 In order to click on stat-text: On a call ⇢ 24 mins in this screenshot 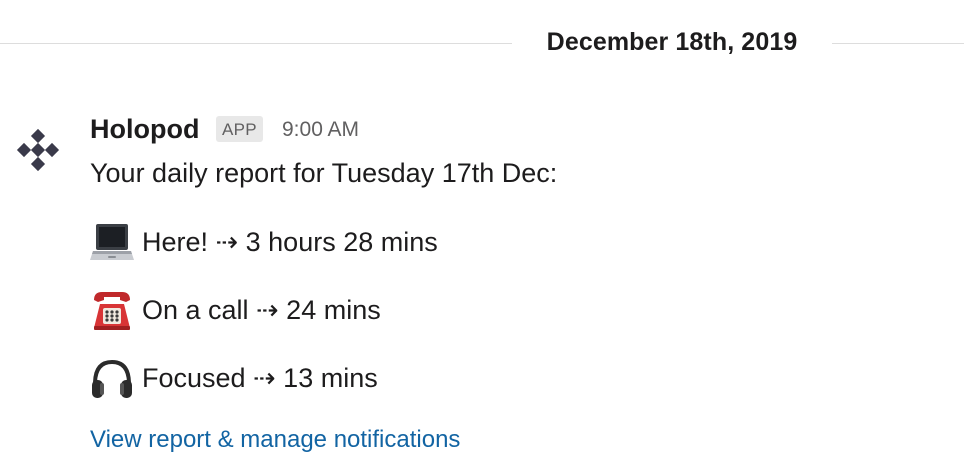, I will do `click(261, 310)`.